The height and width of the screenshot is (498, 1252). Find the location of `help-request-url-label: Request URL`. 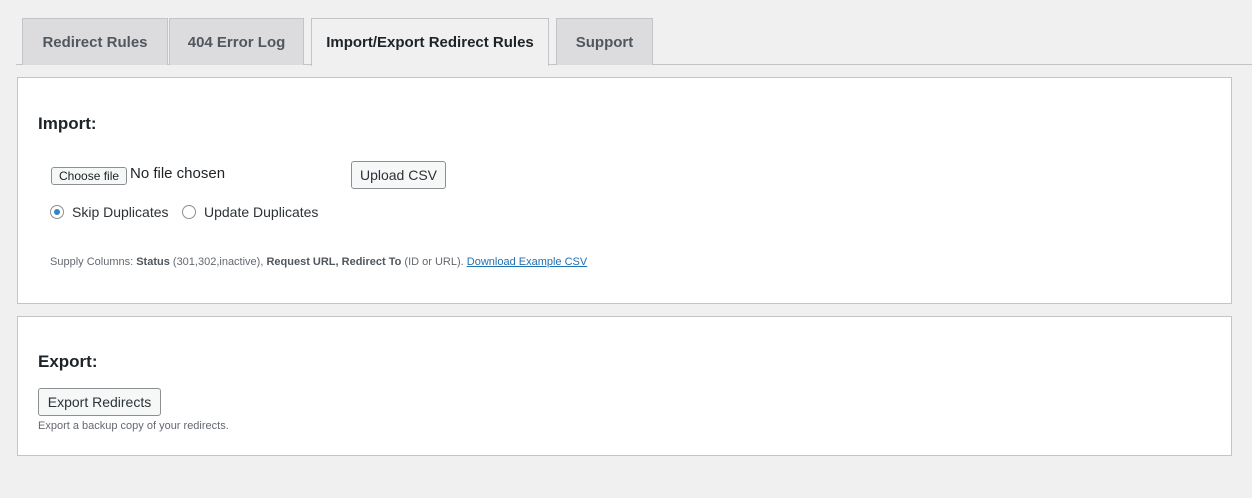

help-request-url-label: Request URL is located at coordinates (301, 262).